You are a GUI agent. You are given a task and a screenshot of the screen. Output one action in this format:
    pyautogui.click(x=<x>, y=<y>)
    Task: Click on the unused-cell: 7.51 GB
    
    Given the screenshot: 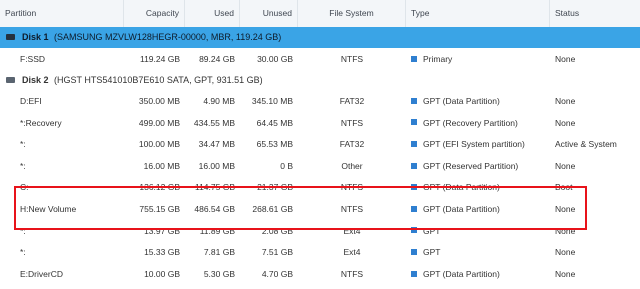 What is the action you would take?
    pyautogui.click(x=277, y=252)
    